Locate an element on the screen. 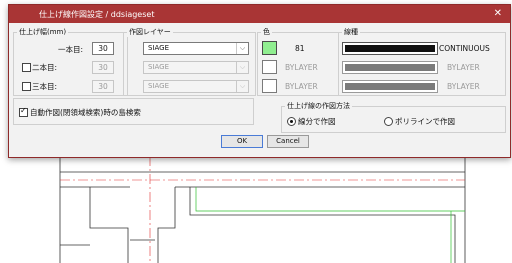  color-row1-value: 81 is located at coordinates (300, 48).